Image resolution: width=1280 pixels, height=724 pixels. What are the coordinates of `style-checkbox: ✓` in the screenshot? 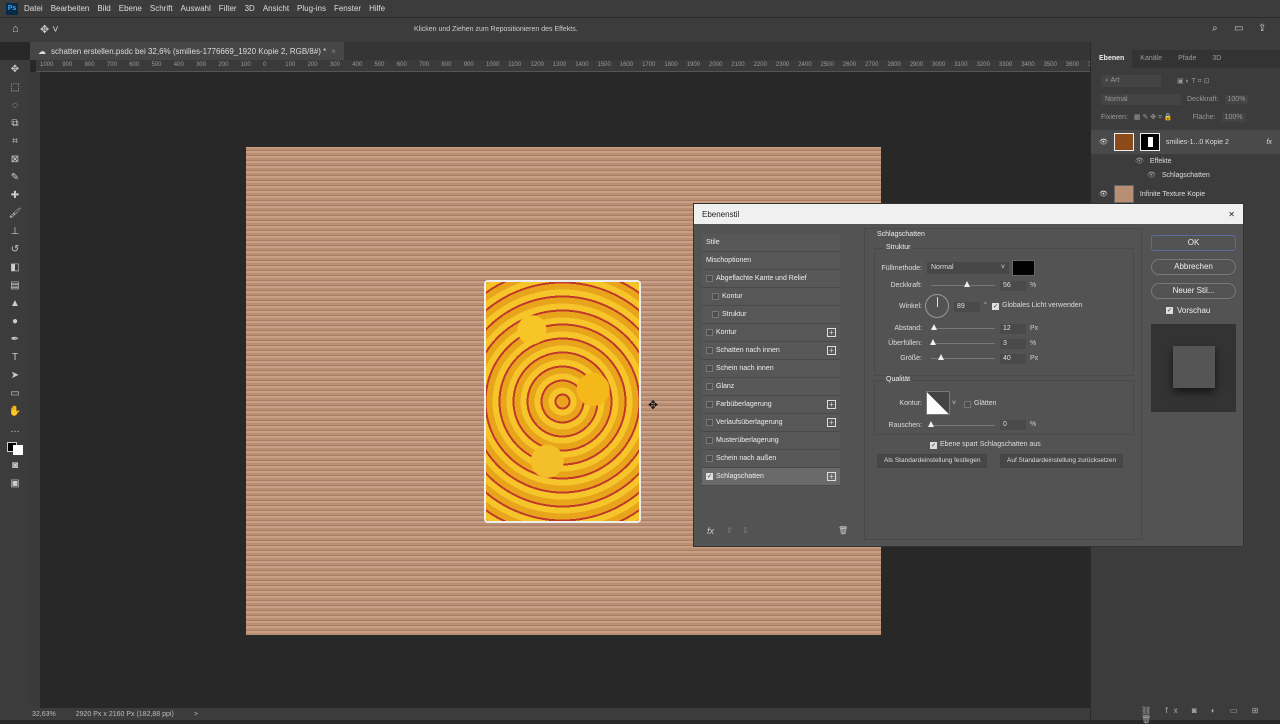 It's located at (709, 476).